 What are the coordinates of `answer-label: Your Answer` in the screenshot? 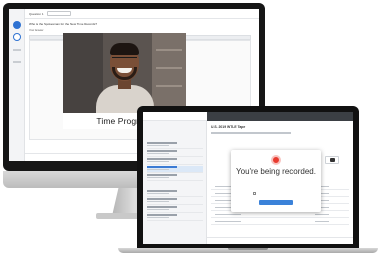 It's located at (36, 30).